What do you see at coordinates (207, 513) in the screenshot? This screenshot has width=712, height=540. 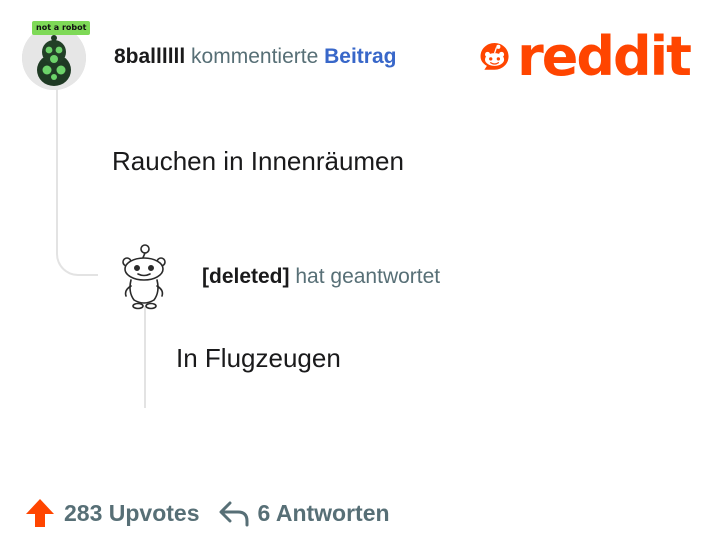 I see `comment-footer: 283 Upvotes 6 Antworten` at bounding box center [207, 513].